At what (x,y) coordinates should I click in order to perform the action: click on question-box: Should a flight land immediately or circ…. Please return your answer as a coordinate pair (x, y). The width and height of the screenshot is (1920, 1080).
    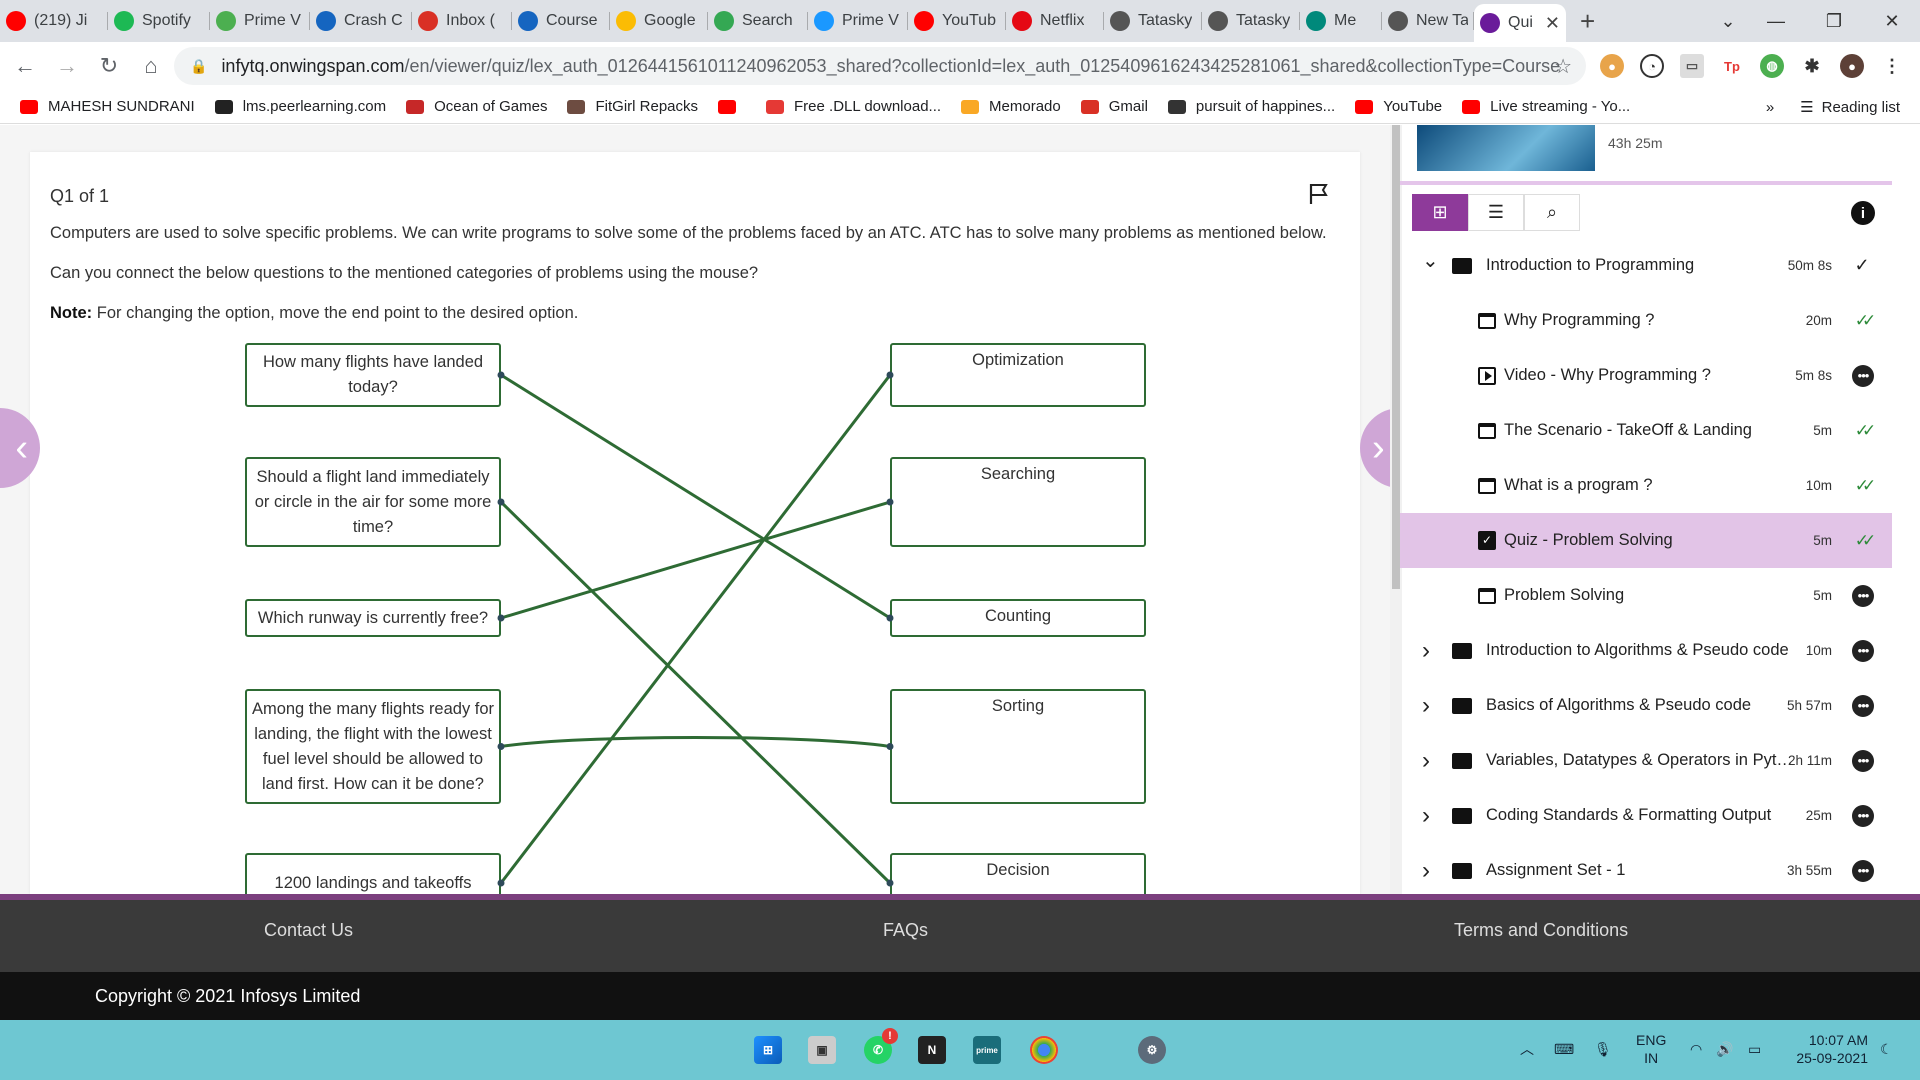
    Looking at the image, I should click on (373, 502).